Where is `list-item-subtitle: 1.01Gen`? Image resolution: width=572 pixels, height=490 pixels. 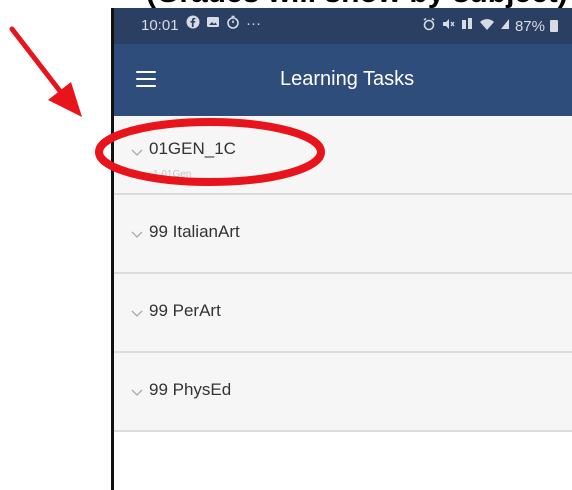
list-item-subtitle: 1.01Gen is located at coordinates (172, 174).